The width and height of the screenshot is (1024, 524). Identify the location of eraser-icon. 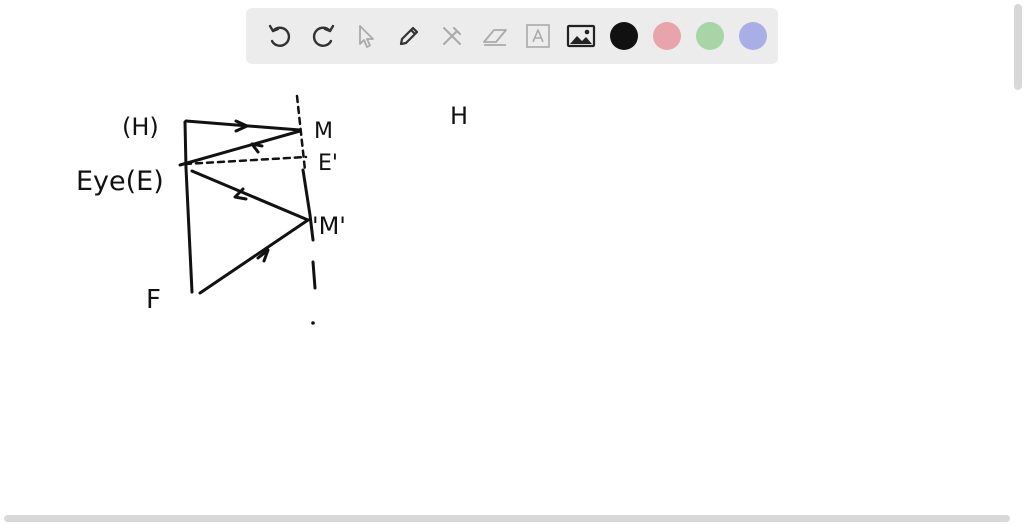
(494, 37).